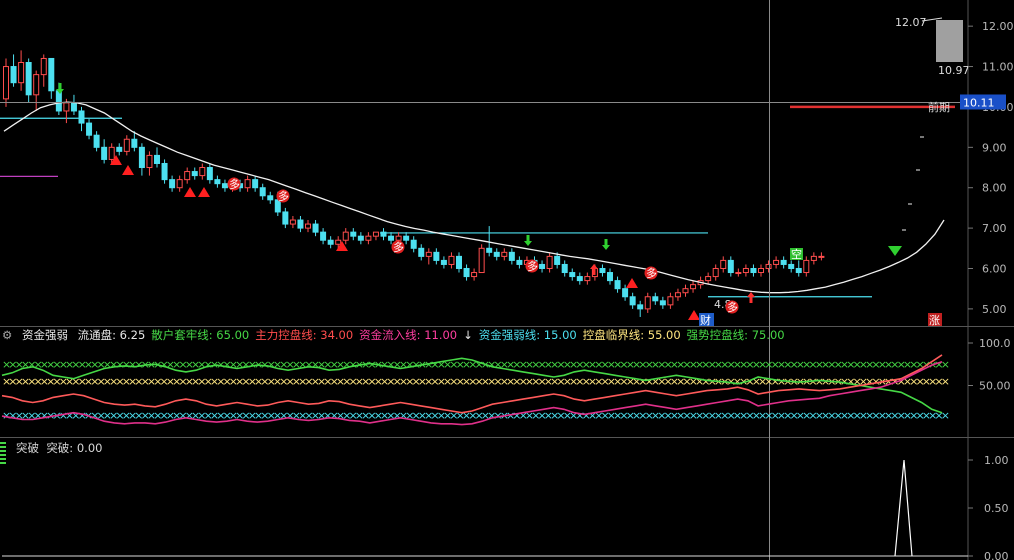  Describe the element at coordinates (3, 453) in the screenshot. I see `panel-toggle-handle` at that location.